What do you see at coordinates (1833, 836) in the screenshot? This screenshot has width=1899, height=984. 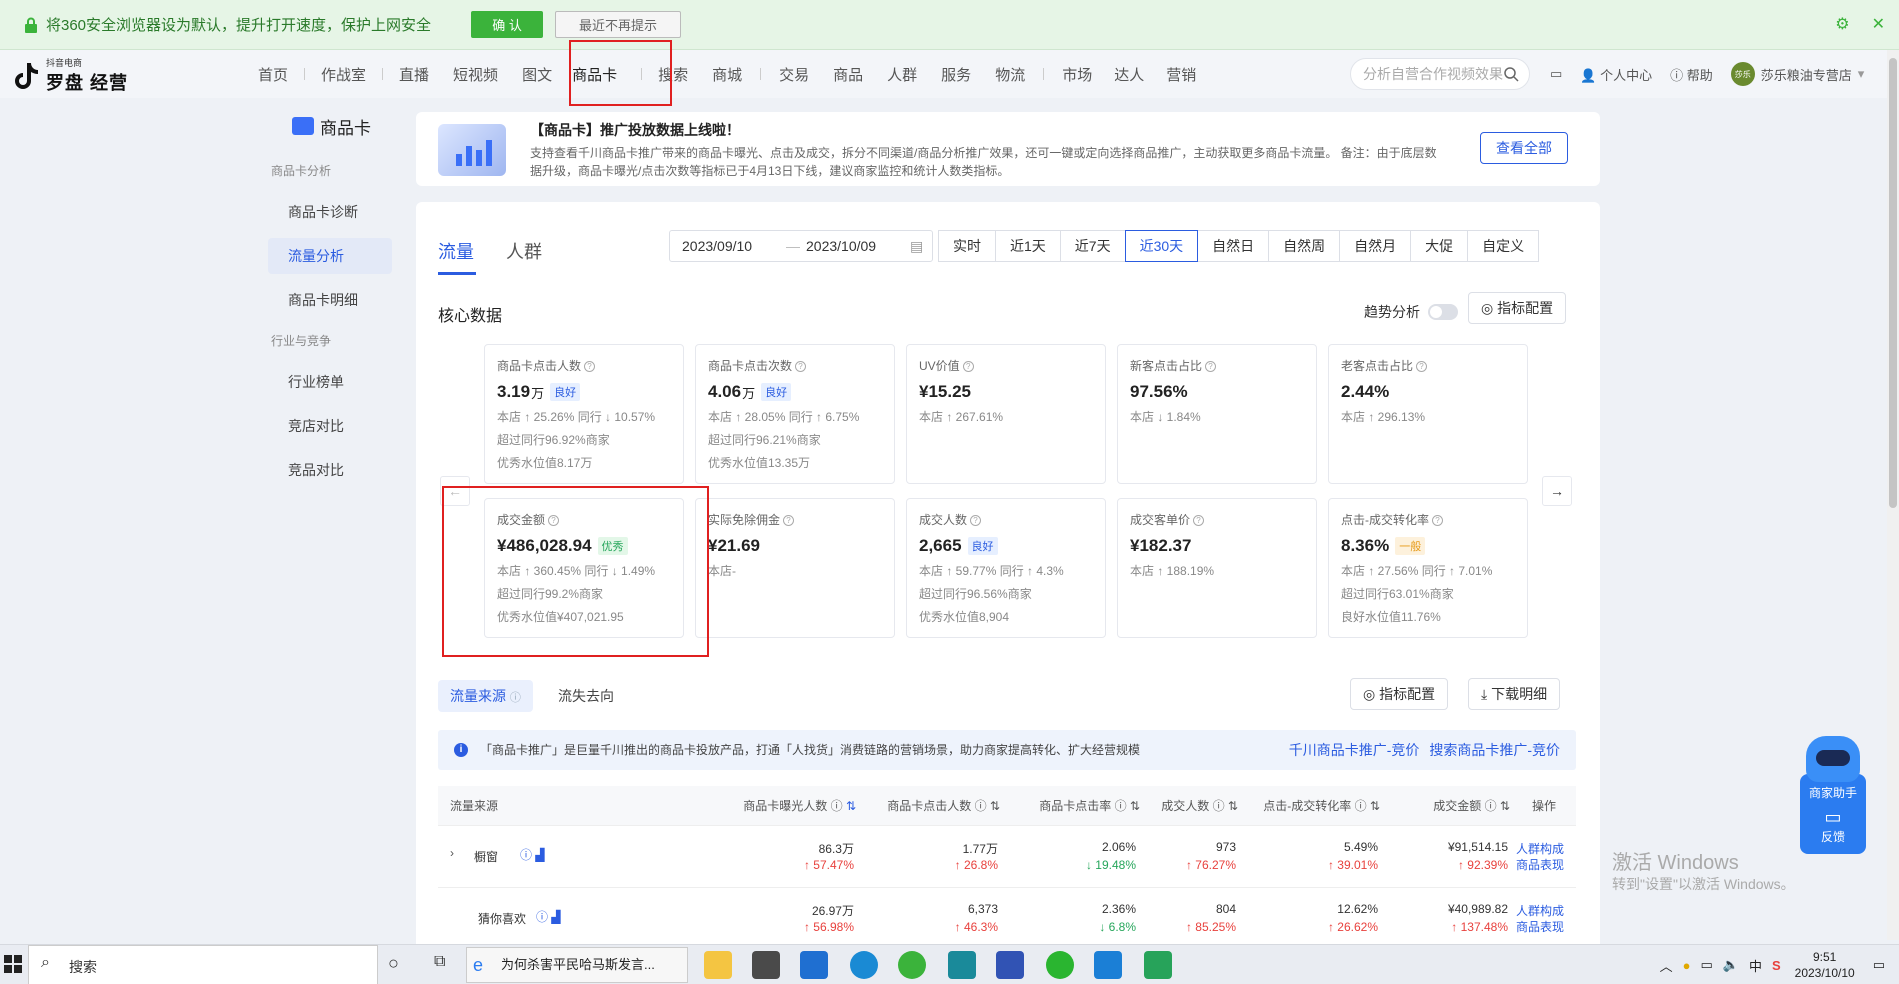 I see `feedback-button: 反馈` at bounding box center [1833, 836].